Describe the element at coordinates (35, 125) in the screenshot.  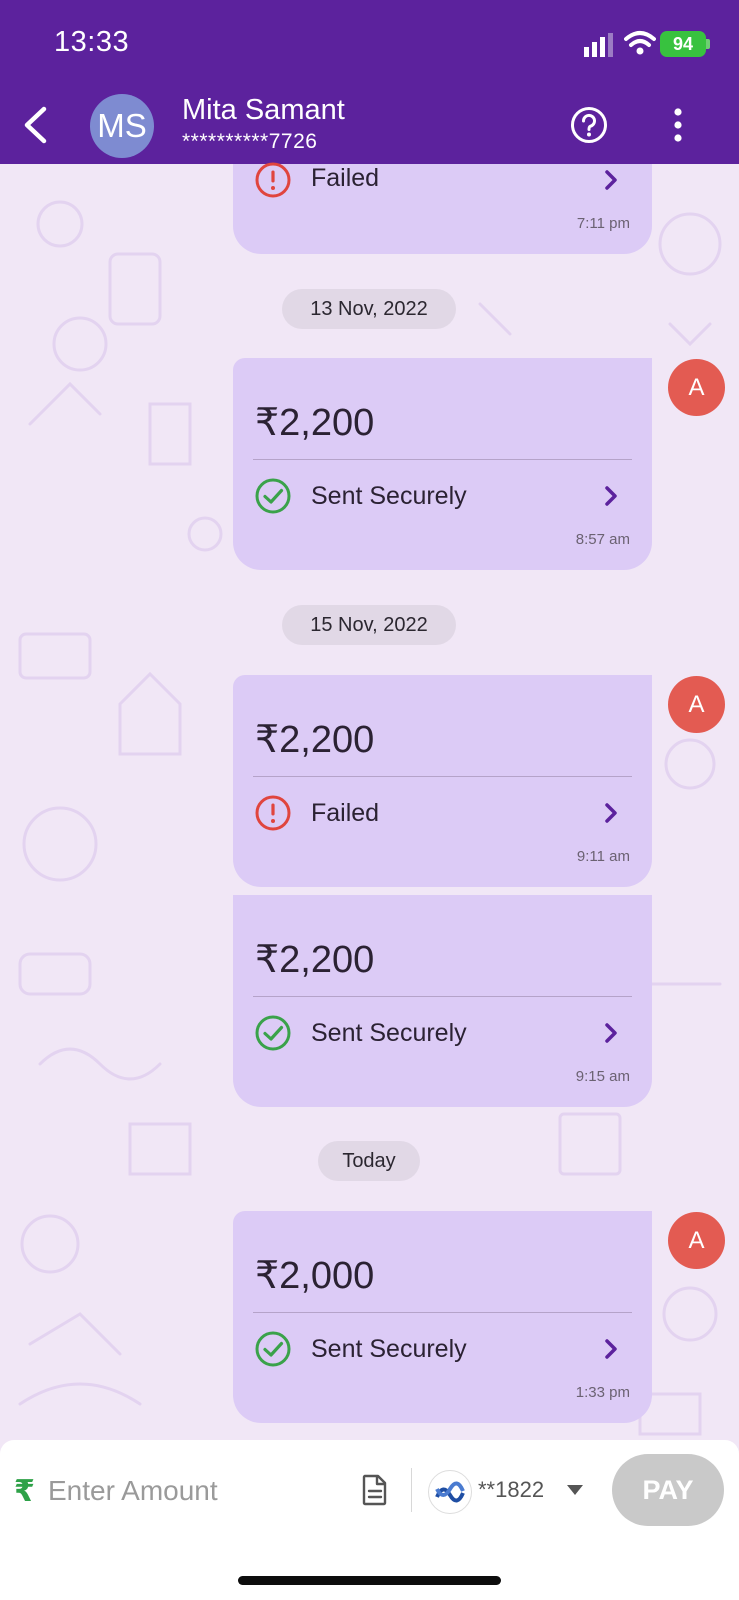
I see `back-arrow-icon` at that location.